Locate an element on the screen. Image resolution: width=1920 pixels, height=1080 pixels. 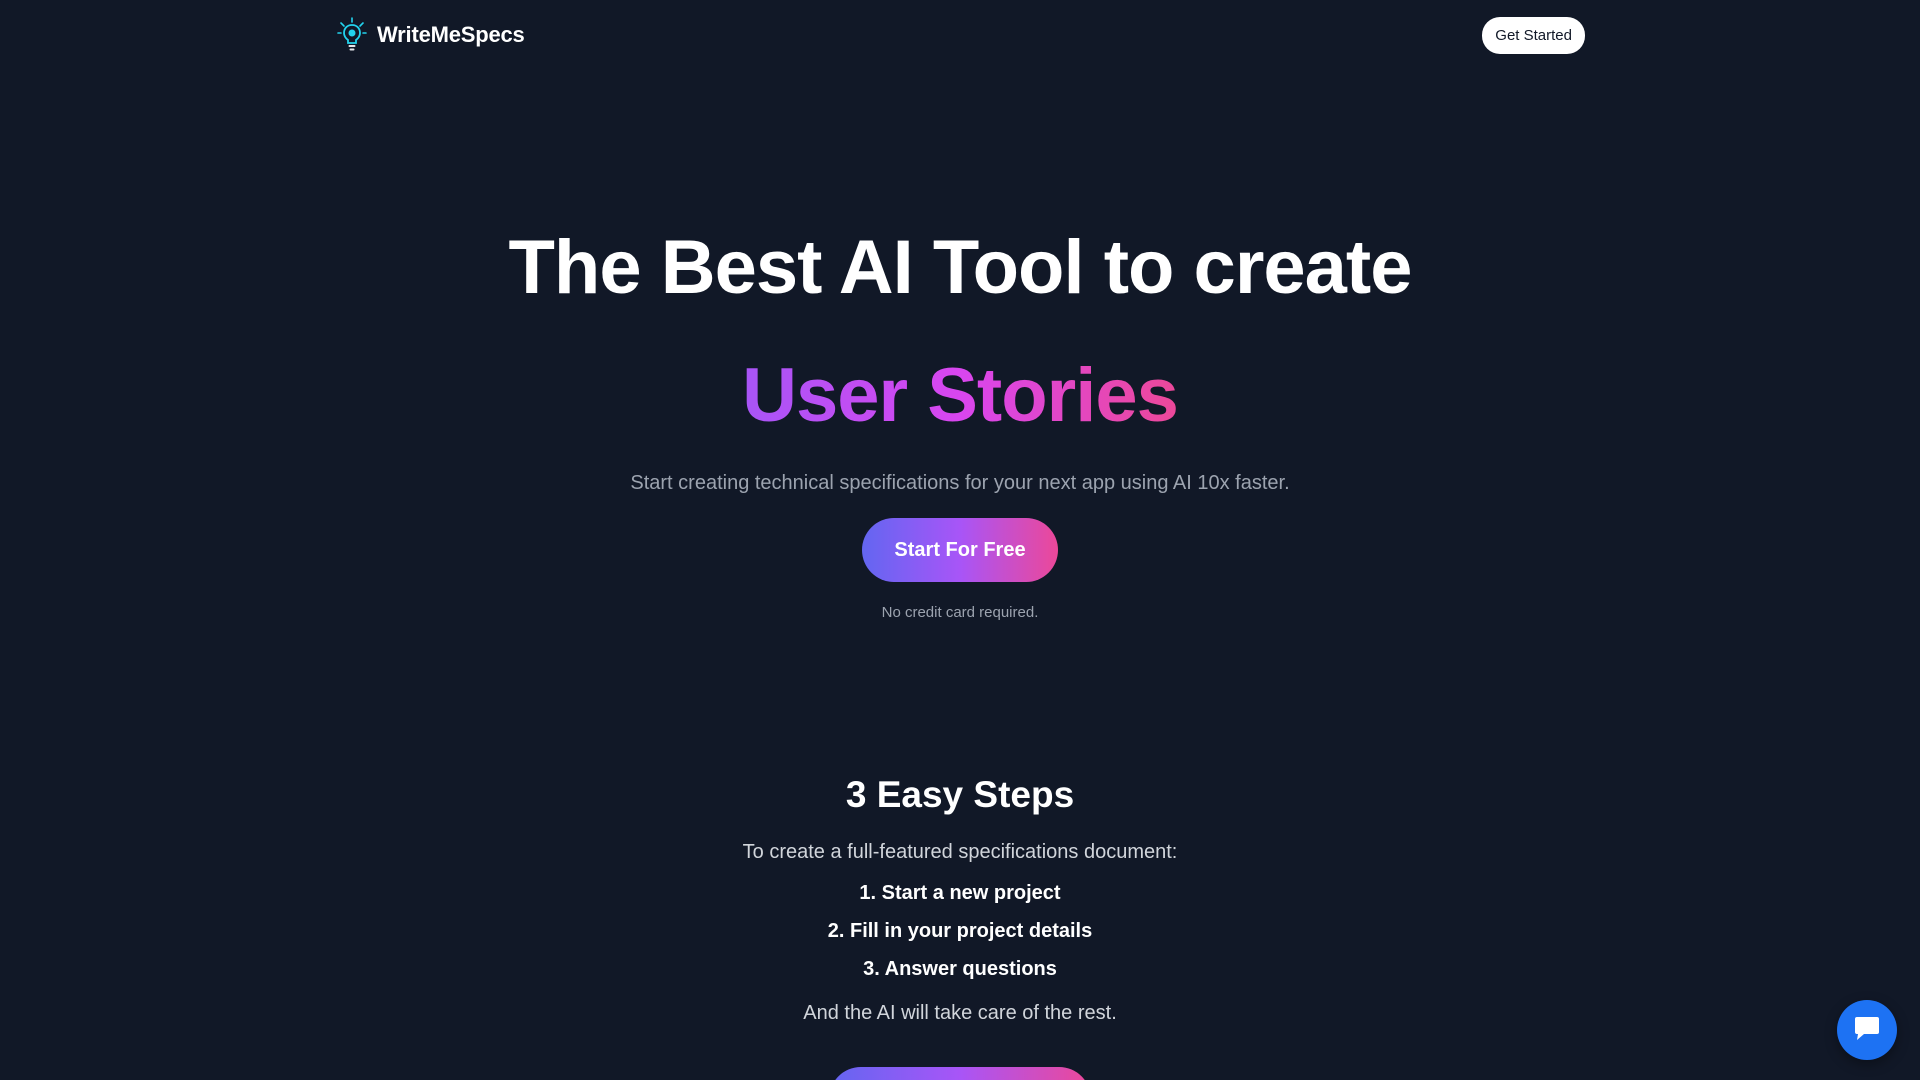
secondary-cta-button is located at coordinates (960, 1073).